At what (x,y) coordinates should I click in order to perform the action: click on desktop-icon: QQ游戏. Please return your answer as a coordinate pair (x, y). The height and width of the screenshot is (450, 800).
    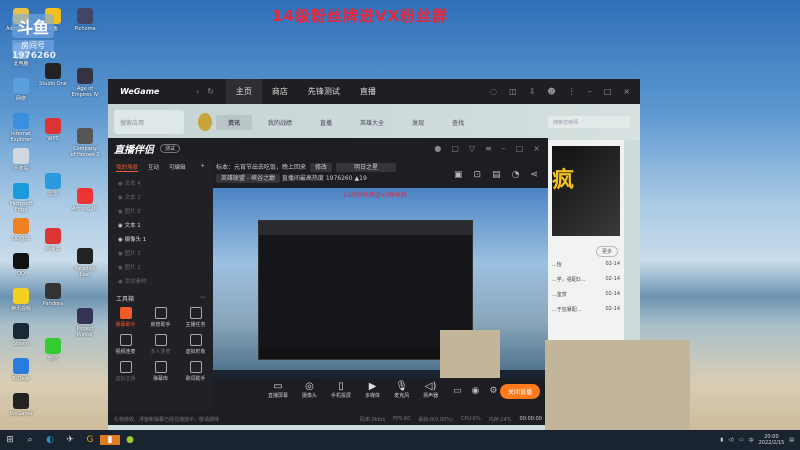
    Looking at the image, I should click on (21, 230).